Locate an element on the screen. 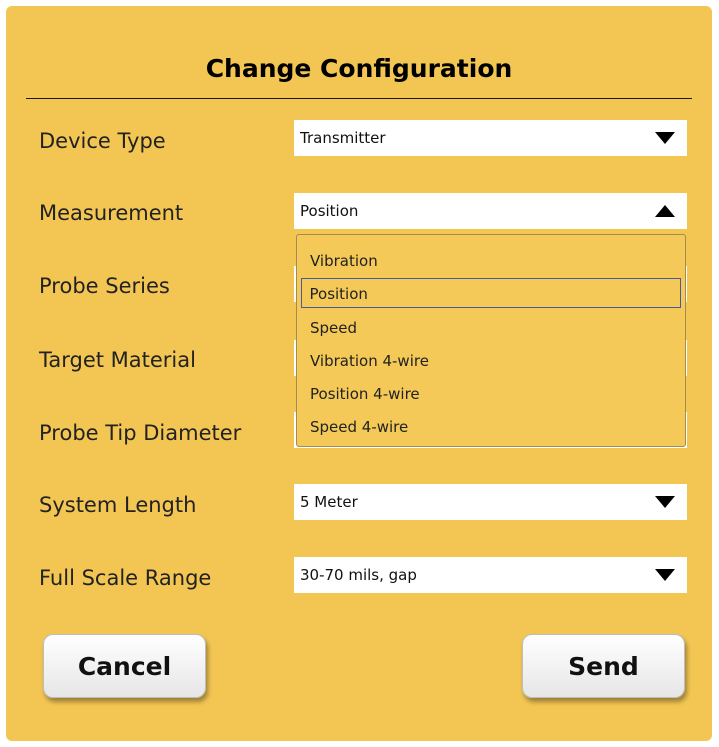  option-speed-4-wire: Speed 4-wire is located at coordinates (491, 426).